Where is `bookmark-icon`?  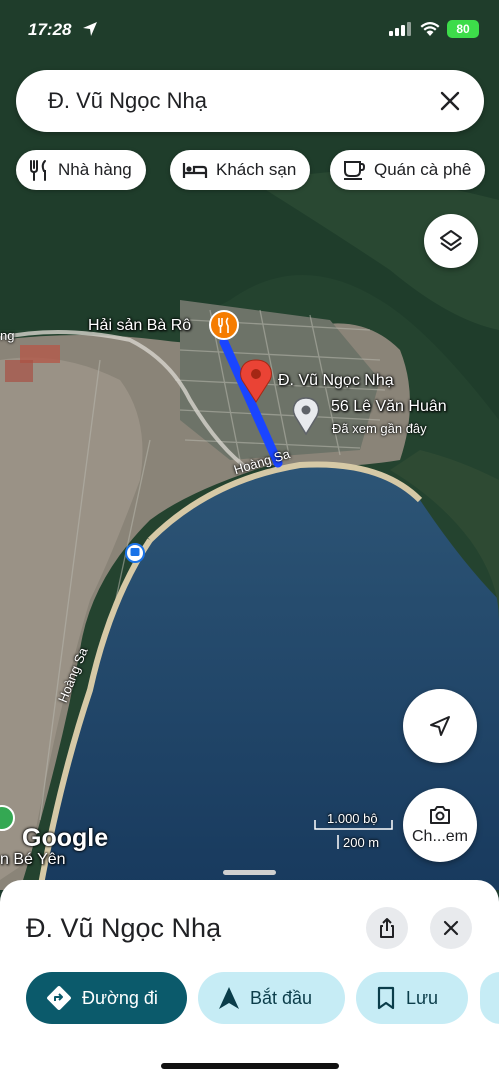 bookmark-icon is located at coordinates (386, 998).